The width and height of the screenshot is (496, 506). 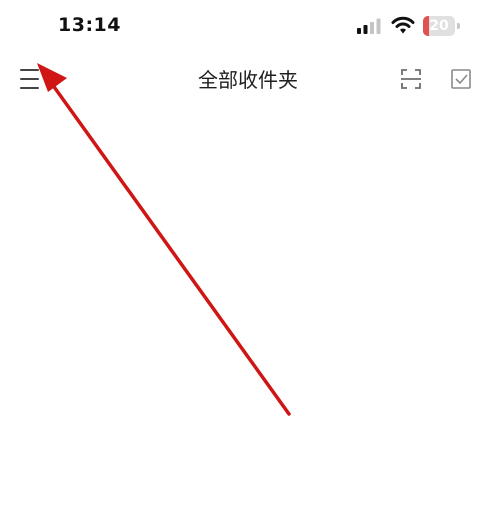 I want to click on status-bar: 13:14 20, so click(x=248, y=25).